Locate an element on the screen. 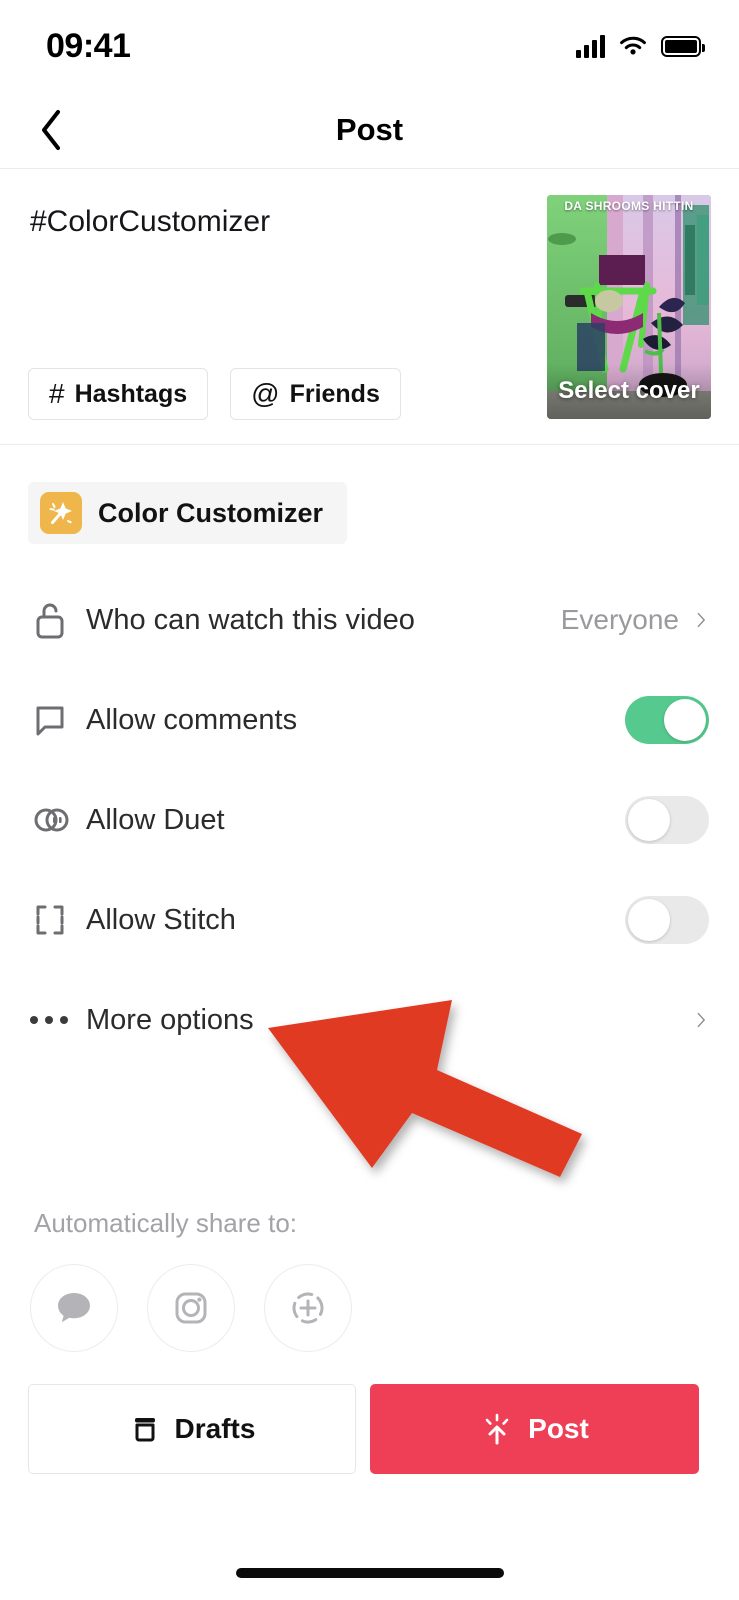 This screenshot has height=1600, width=739. share-add-button is located at coordinates (308, 1308).